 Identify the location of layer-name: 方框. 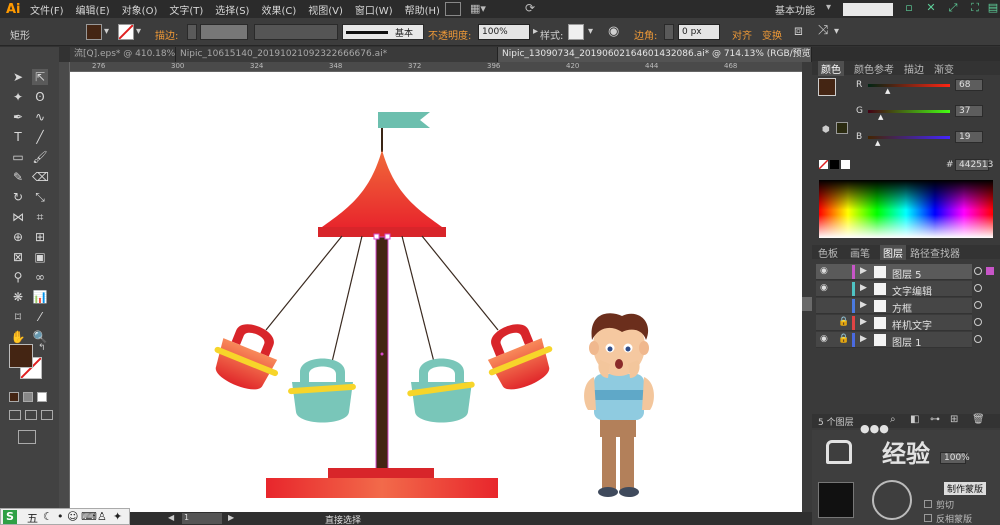
(902, 307).